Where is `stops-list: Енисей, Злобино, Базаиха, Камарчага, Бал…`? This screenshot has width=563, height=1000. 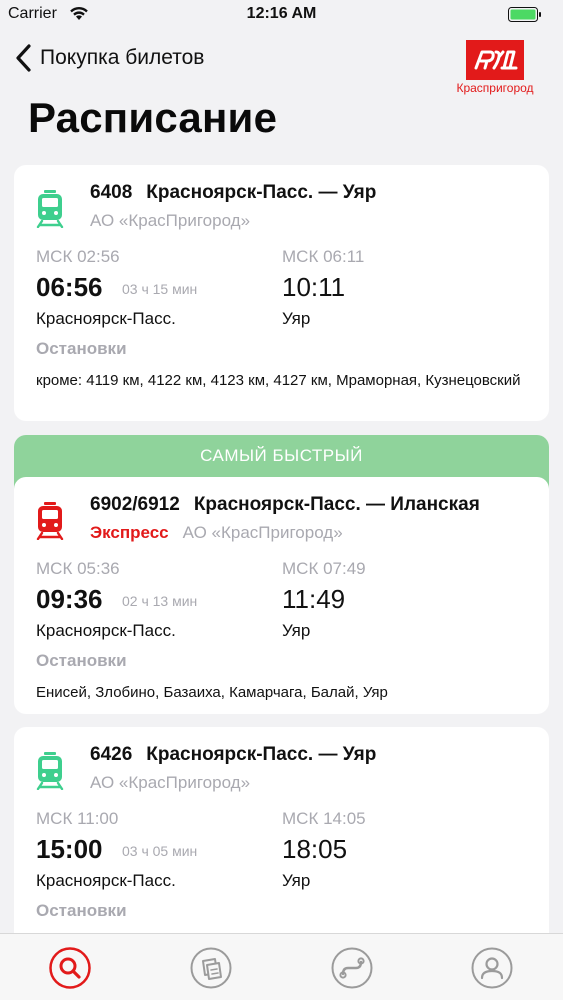 stops-list: Енисей, Злобино, Базаиха, Камарчага, Бал… is located at coordinates (212, 692).